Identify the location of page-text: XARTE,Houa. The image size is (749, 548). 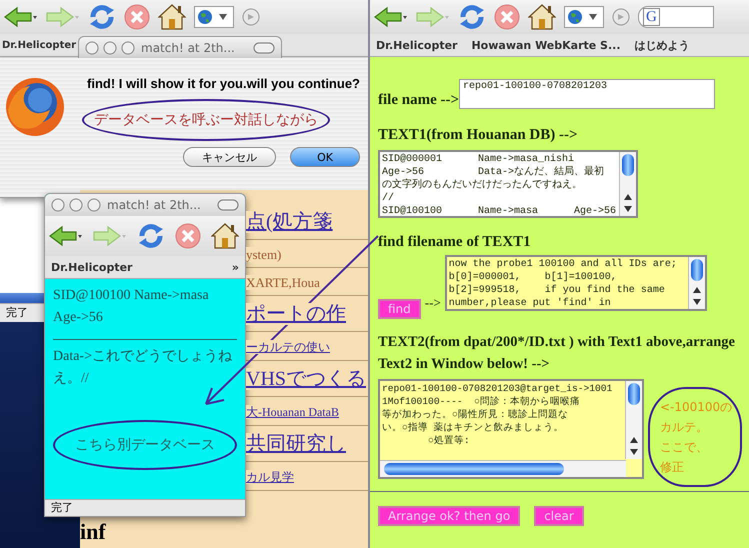
(283, 282).